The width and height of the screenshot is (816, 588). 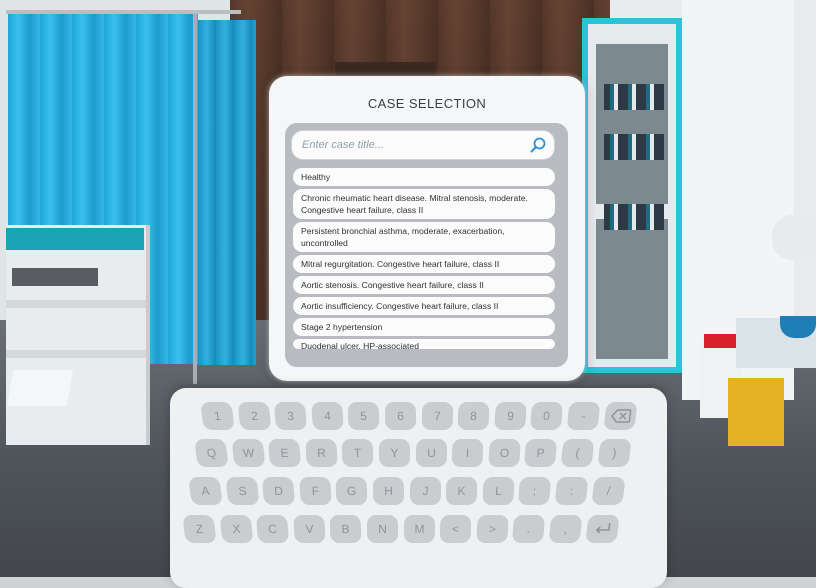 I want to click on paper-stack, so click(x=40, y=388).